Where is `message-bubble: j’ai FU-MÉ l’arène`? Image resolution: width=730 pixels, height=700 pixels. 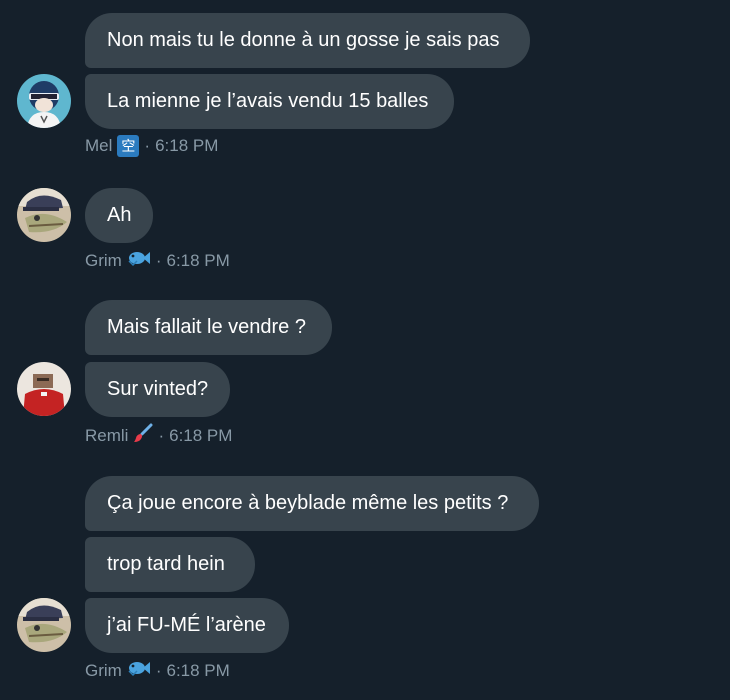 message-bubble: j’ai FU-MÉ l’arène is located at coordinates (187, 625).